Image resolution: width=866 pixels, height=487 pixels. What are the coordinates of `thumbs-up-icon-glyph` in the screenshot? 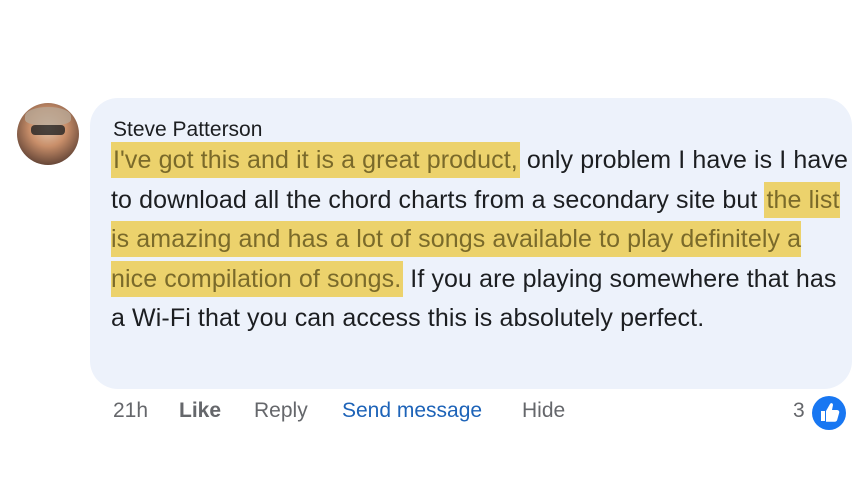 It's located at (830, 412).